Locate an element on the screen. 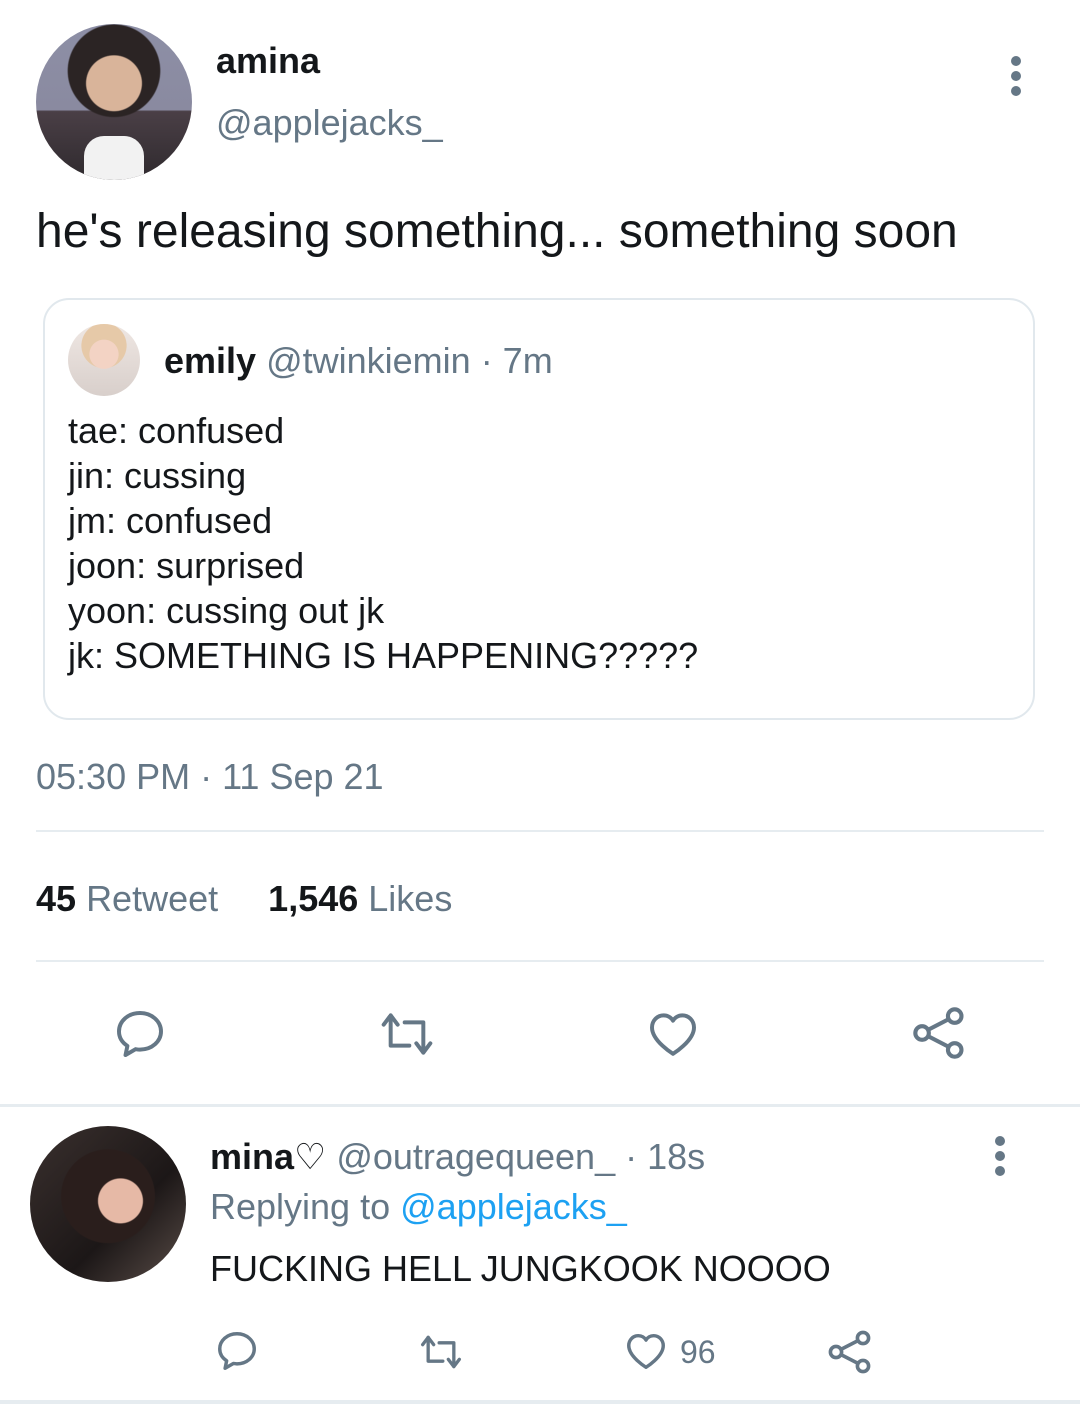 This screenshot has width=1080, height=1404. quoted-line: jm: confused is located at coordinates (170, 520).